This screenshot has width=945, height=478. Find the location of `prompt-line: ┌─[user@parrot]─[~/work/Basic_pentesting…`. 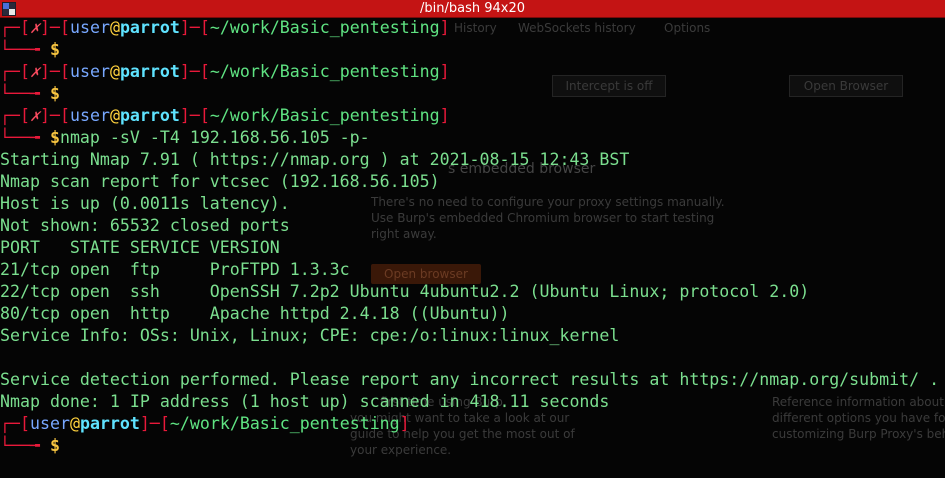

prompt-line: ┌─[user@parrot]─[~/work/Basic_pentesting… is located at coordinates (205, 423).